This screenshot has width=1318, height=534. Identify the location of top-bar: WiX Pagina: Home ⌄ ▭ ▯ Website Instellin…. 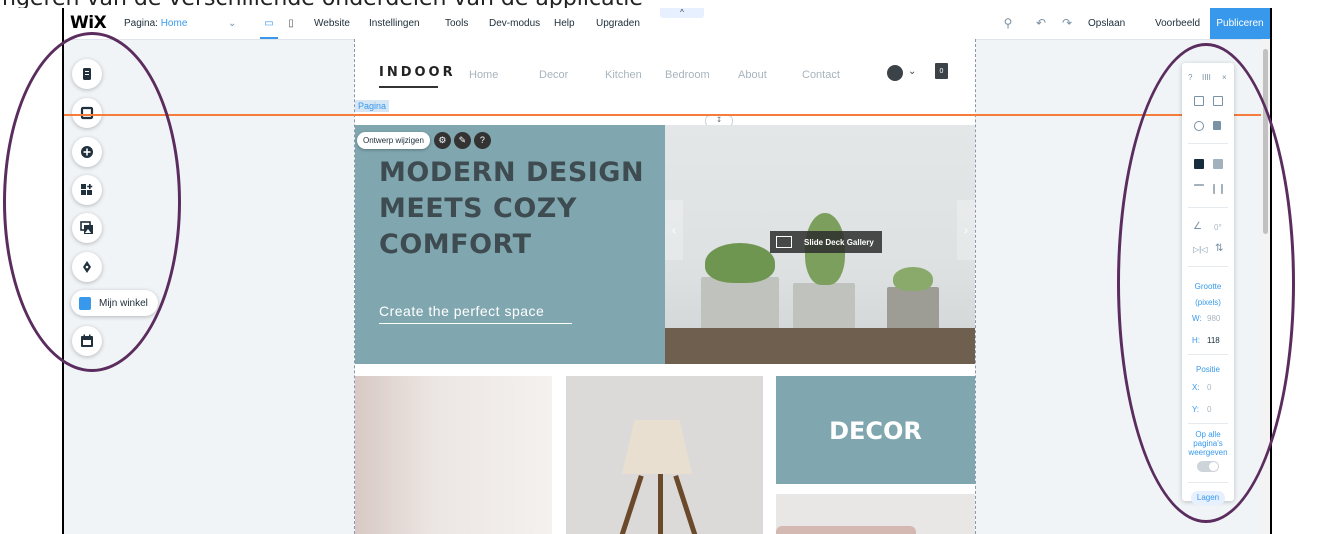
(667, 24).